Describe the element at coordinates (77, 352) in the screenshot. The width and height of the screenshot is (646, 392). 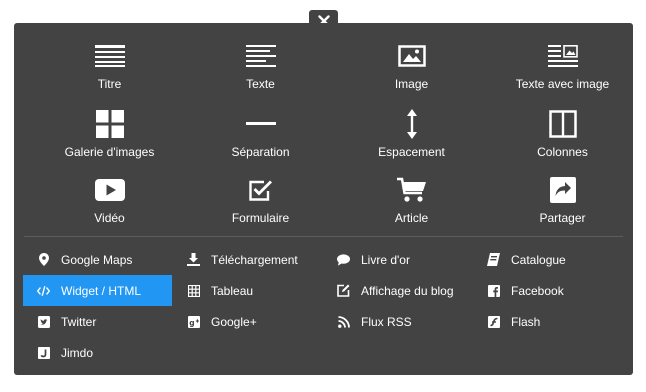
I see `widget-label: Jimdo` at that location.